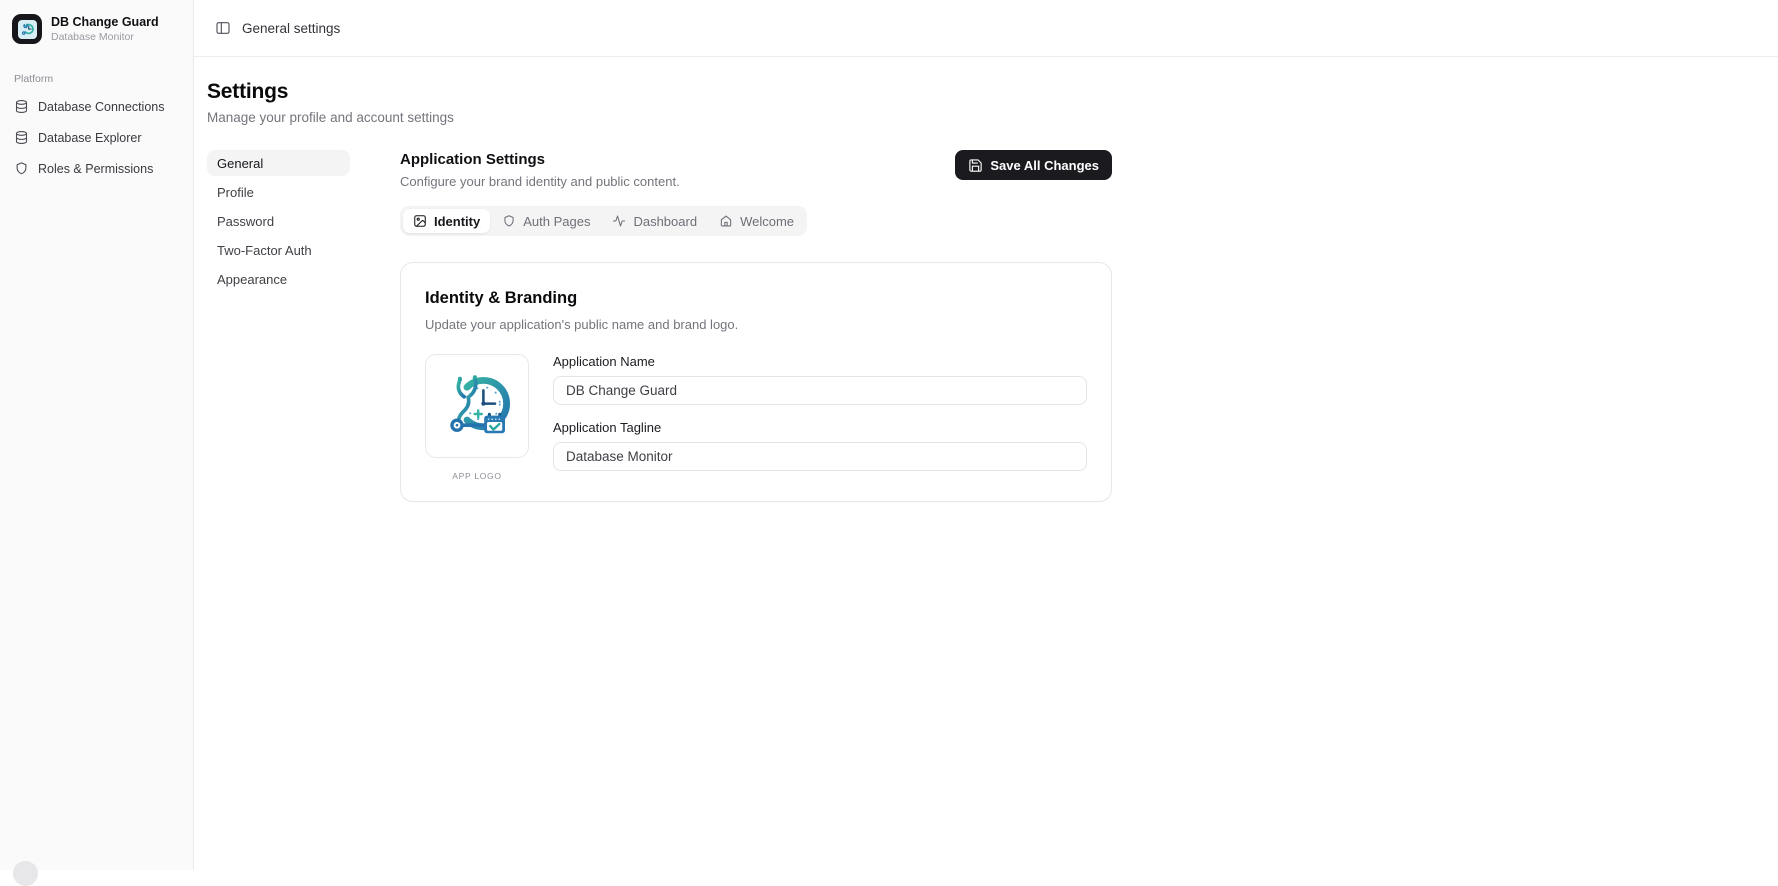 This screenshot has width=1778, height=886. I want to click on sidebar-section-label: Platform, so click(34, 79).